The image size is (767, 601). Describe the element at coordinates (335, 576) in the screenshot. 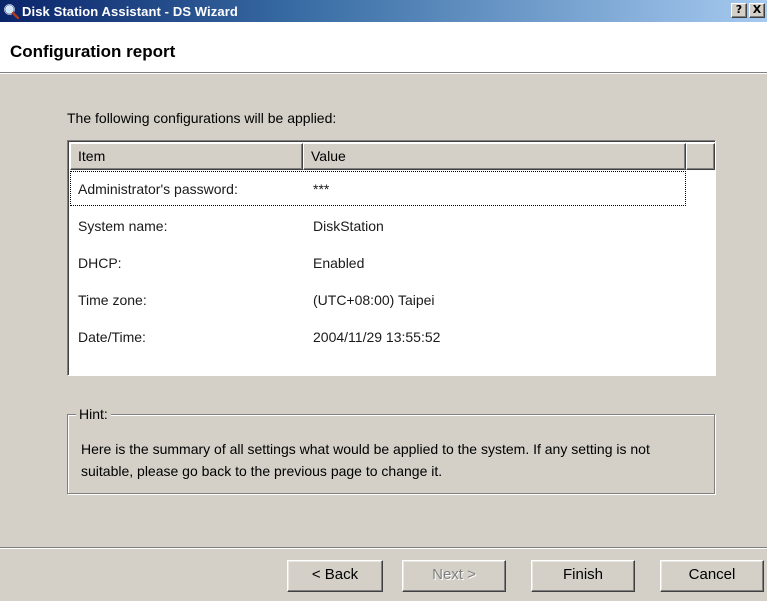

I see `back-button: < Back` at that location.